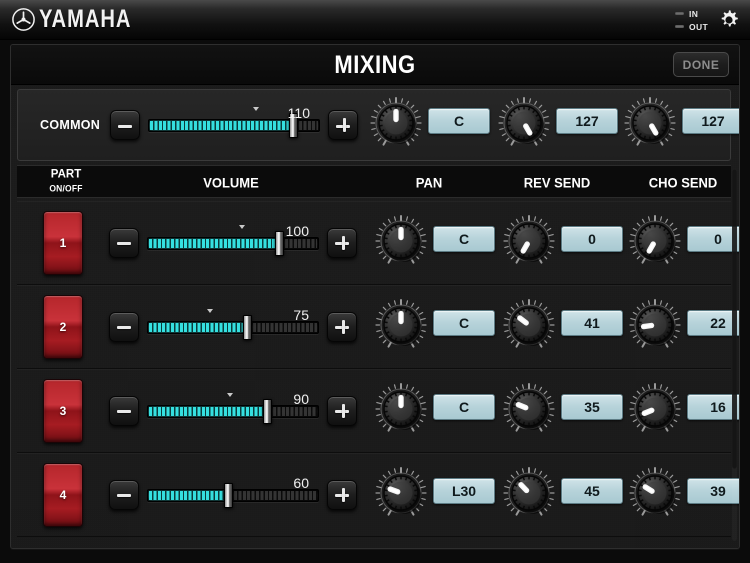  Describe the element at coordinates (464, 238) in the screenshot. I see `part-pan-value-1: C` at that location.